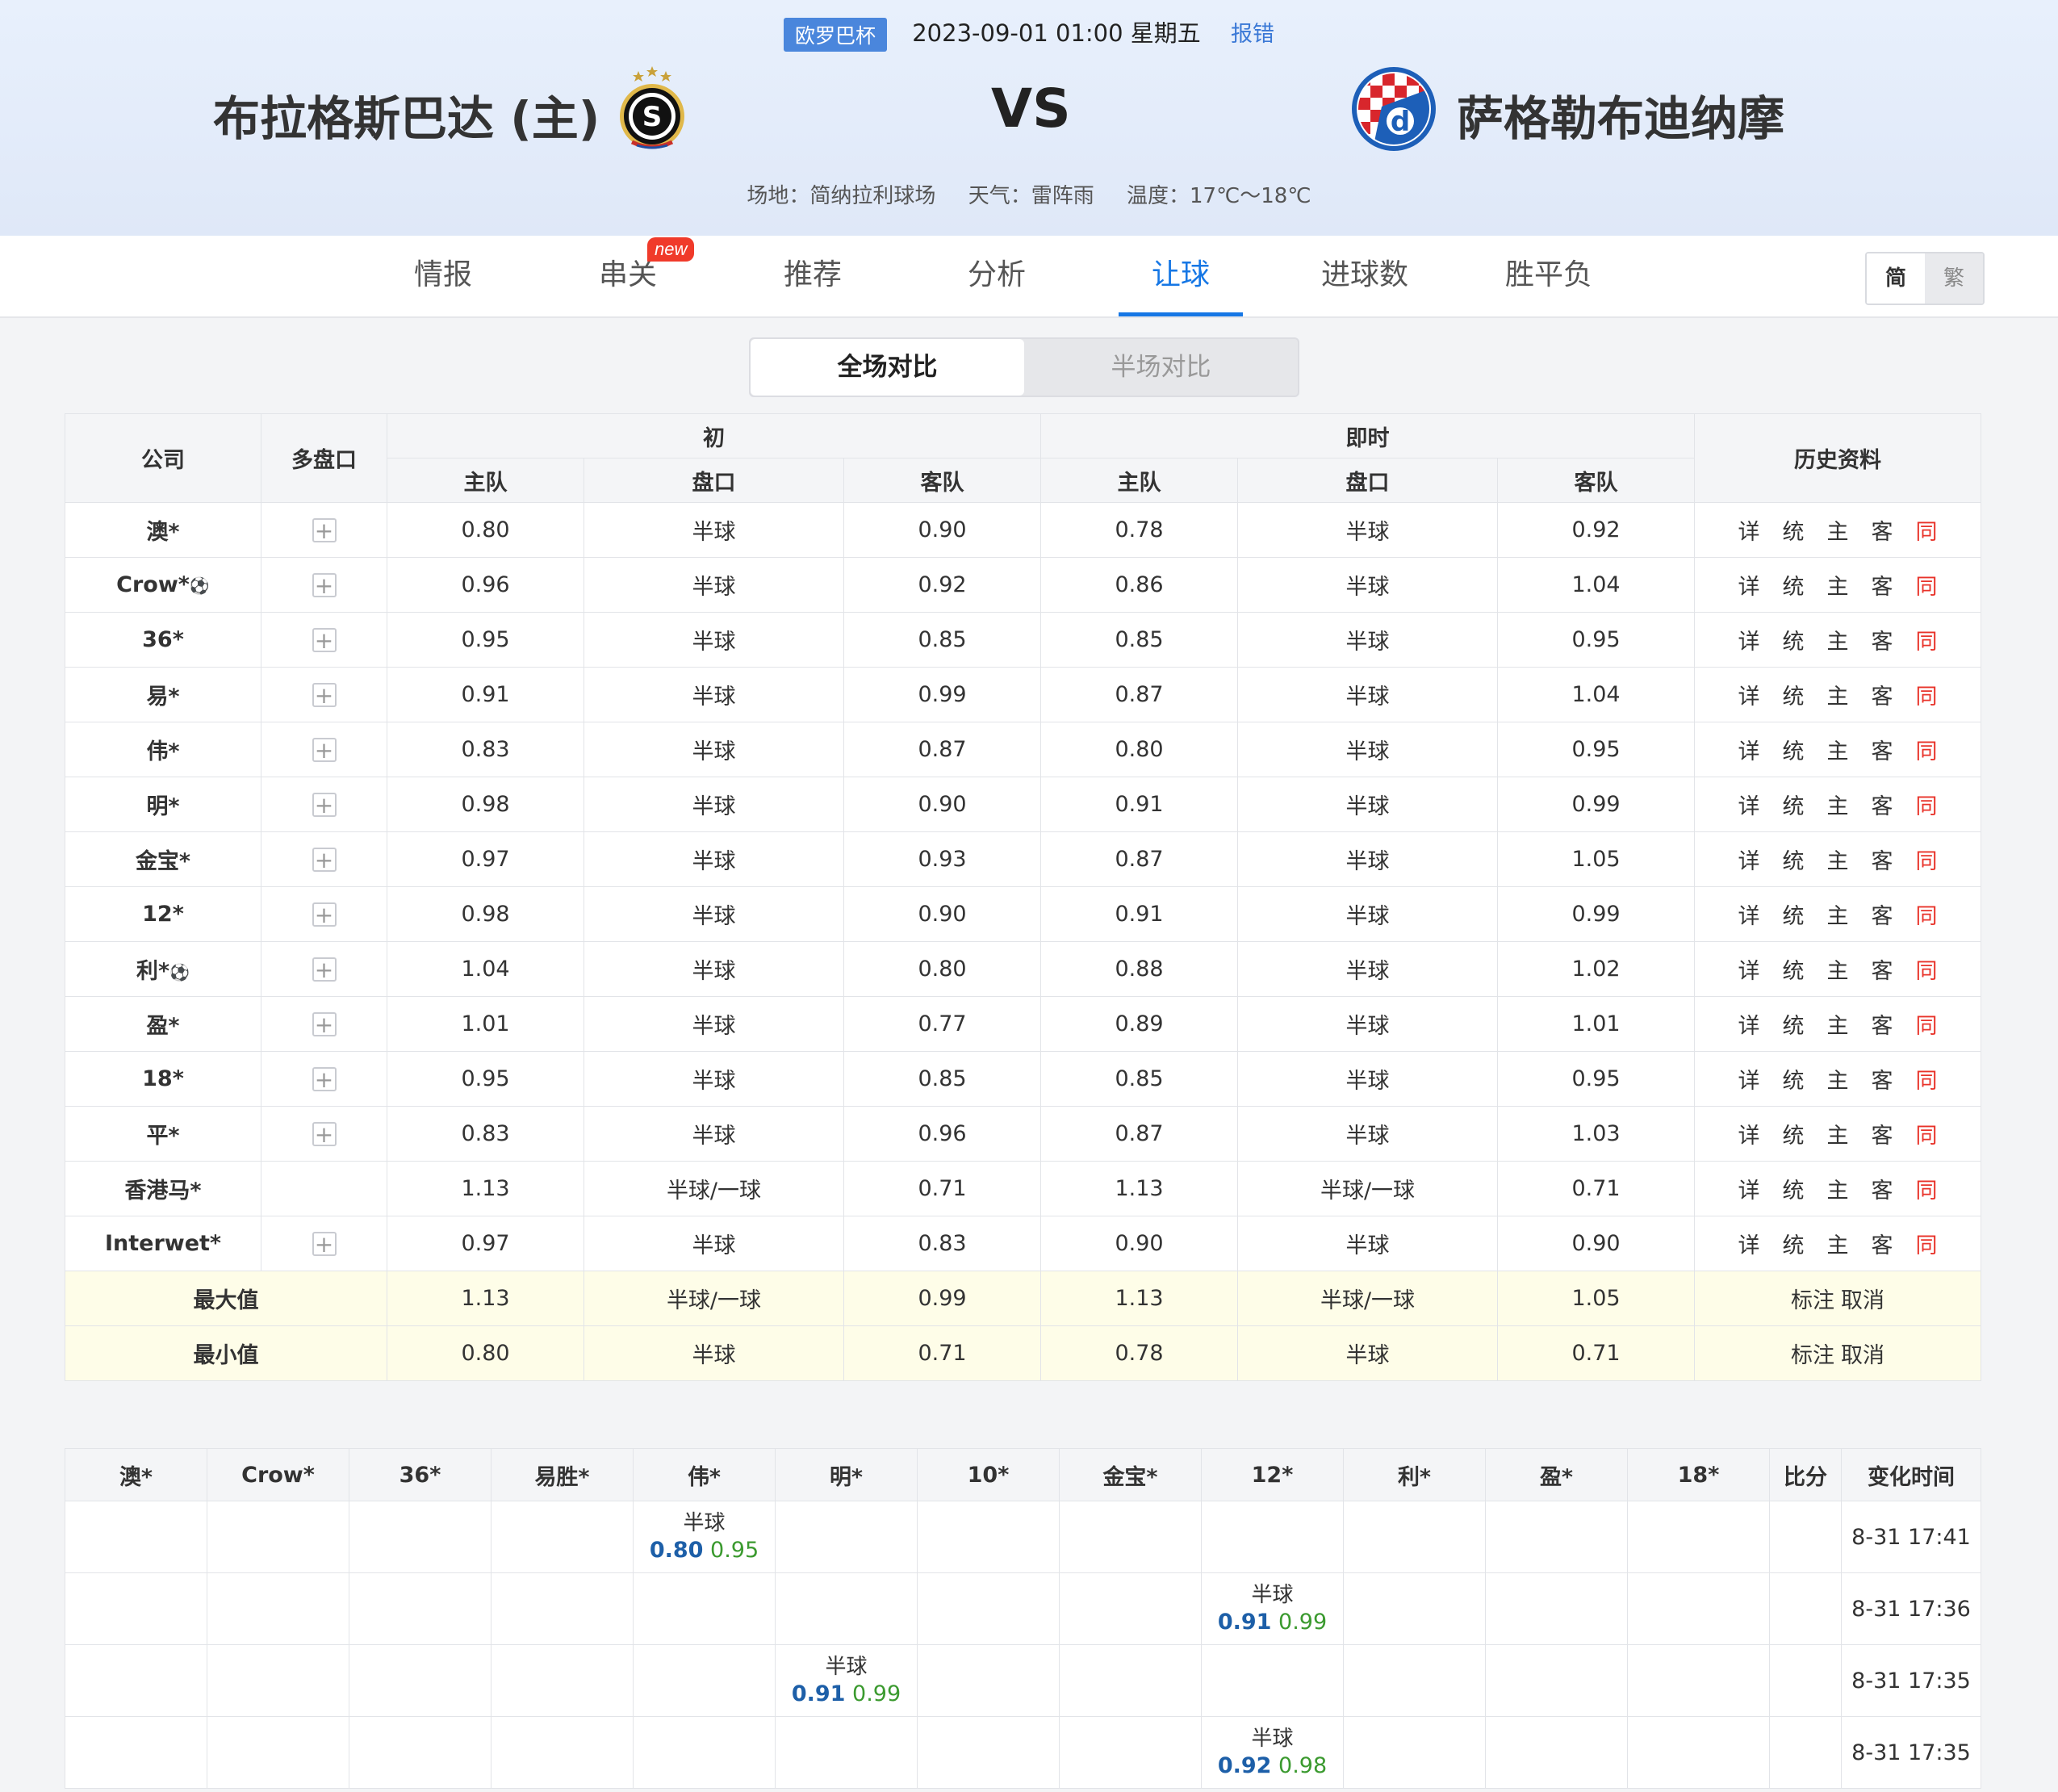  What do you see at coordinates (813, 275) in the screenshot?
I see `tab-recommend: 推荐` at bounding box center [813, 275].